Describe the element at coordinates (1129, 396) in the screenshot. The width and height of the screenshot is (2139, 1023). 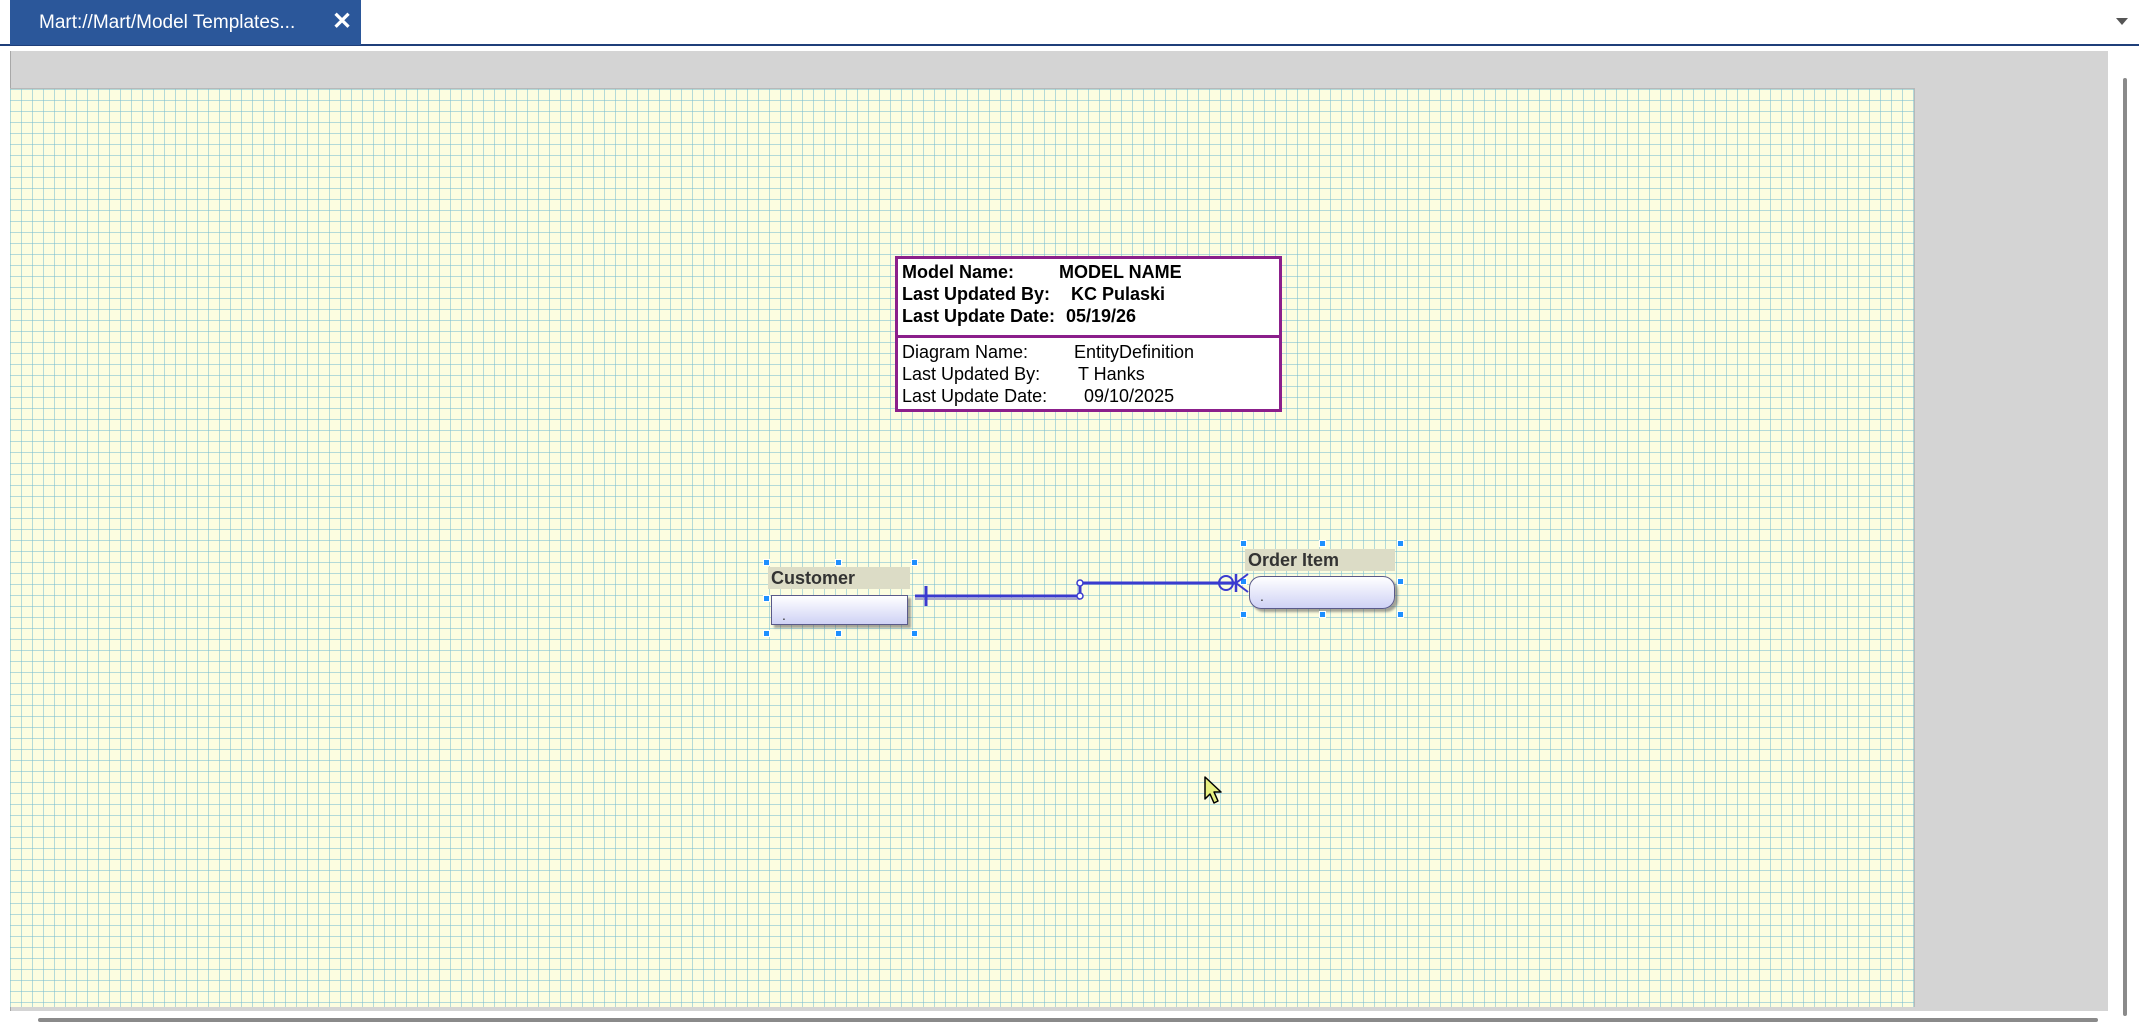
I see `diagram-update-date-value: 09/10/2025` at that location.